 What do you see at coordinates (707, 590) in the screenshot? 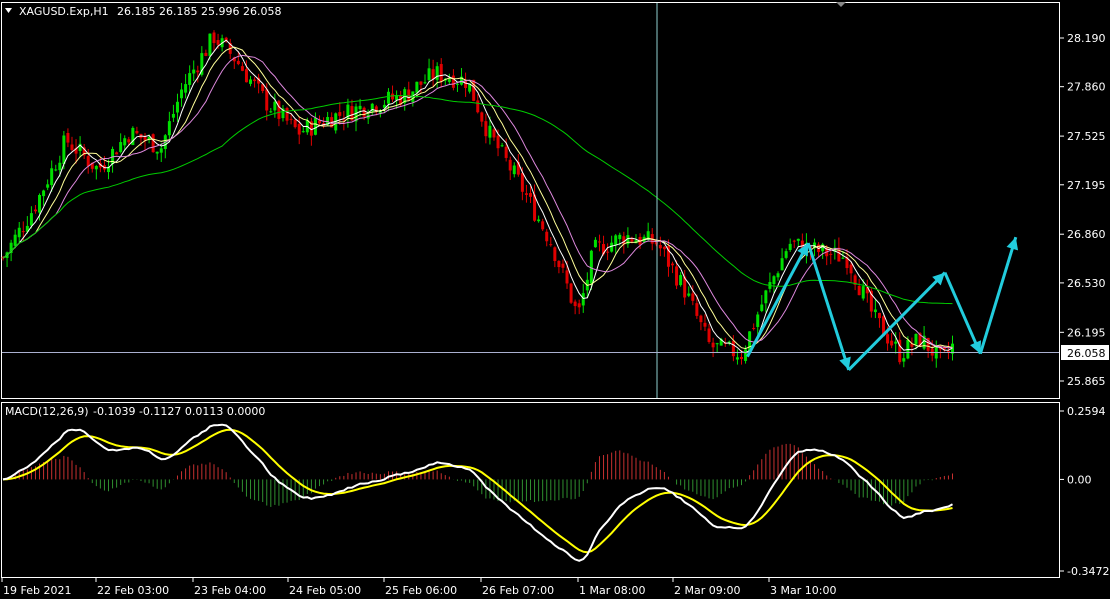
I see `time-tick-label: 2 Mar 09:00` at bounding box center [707, 590].